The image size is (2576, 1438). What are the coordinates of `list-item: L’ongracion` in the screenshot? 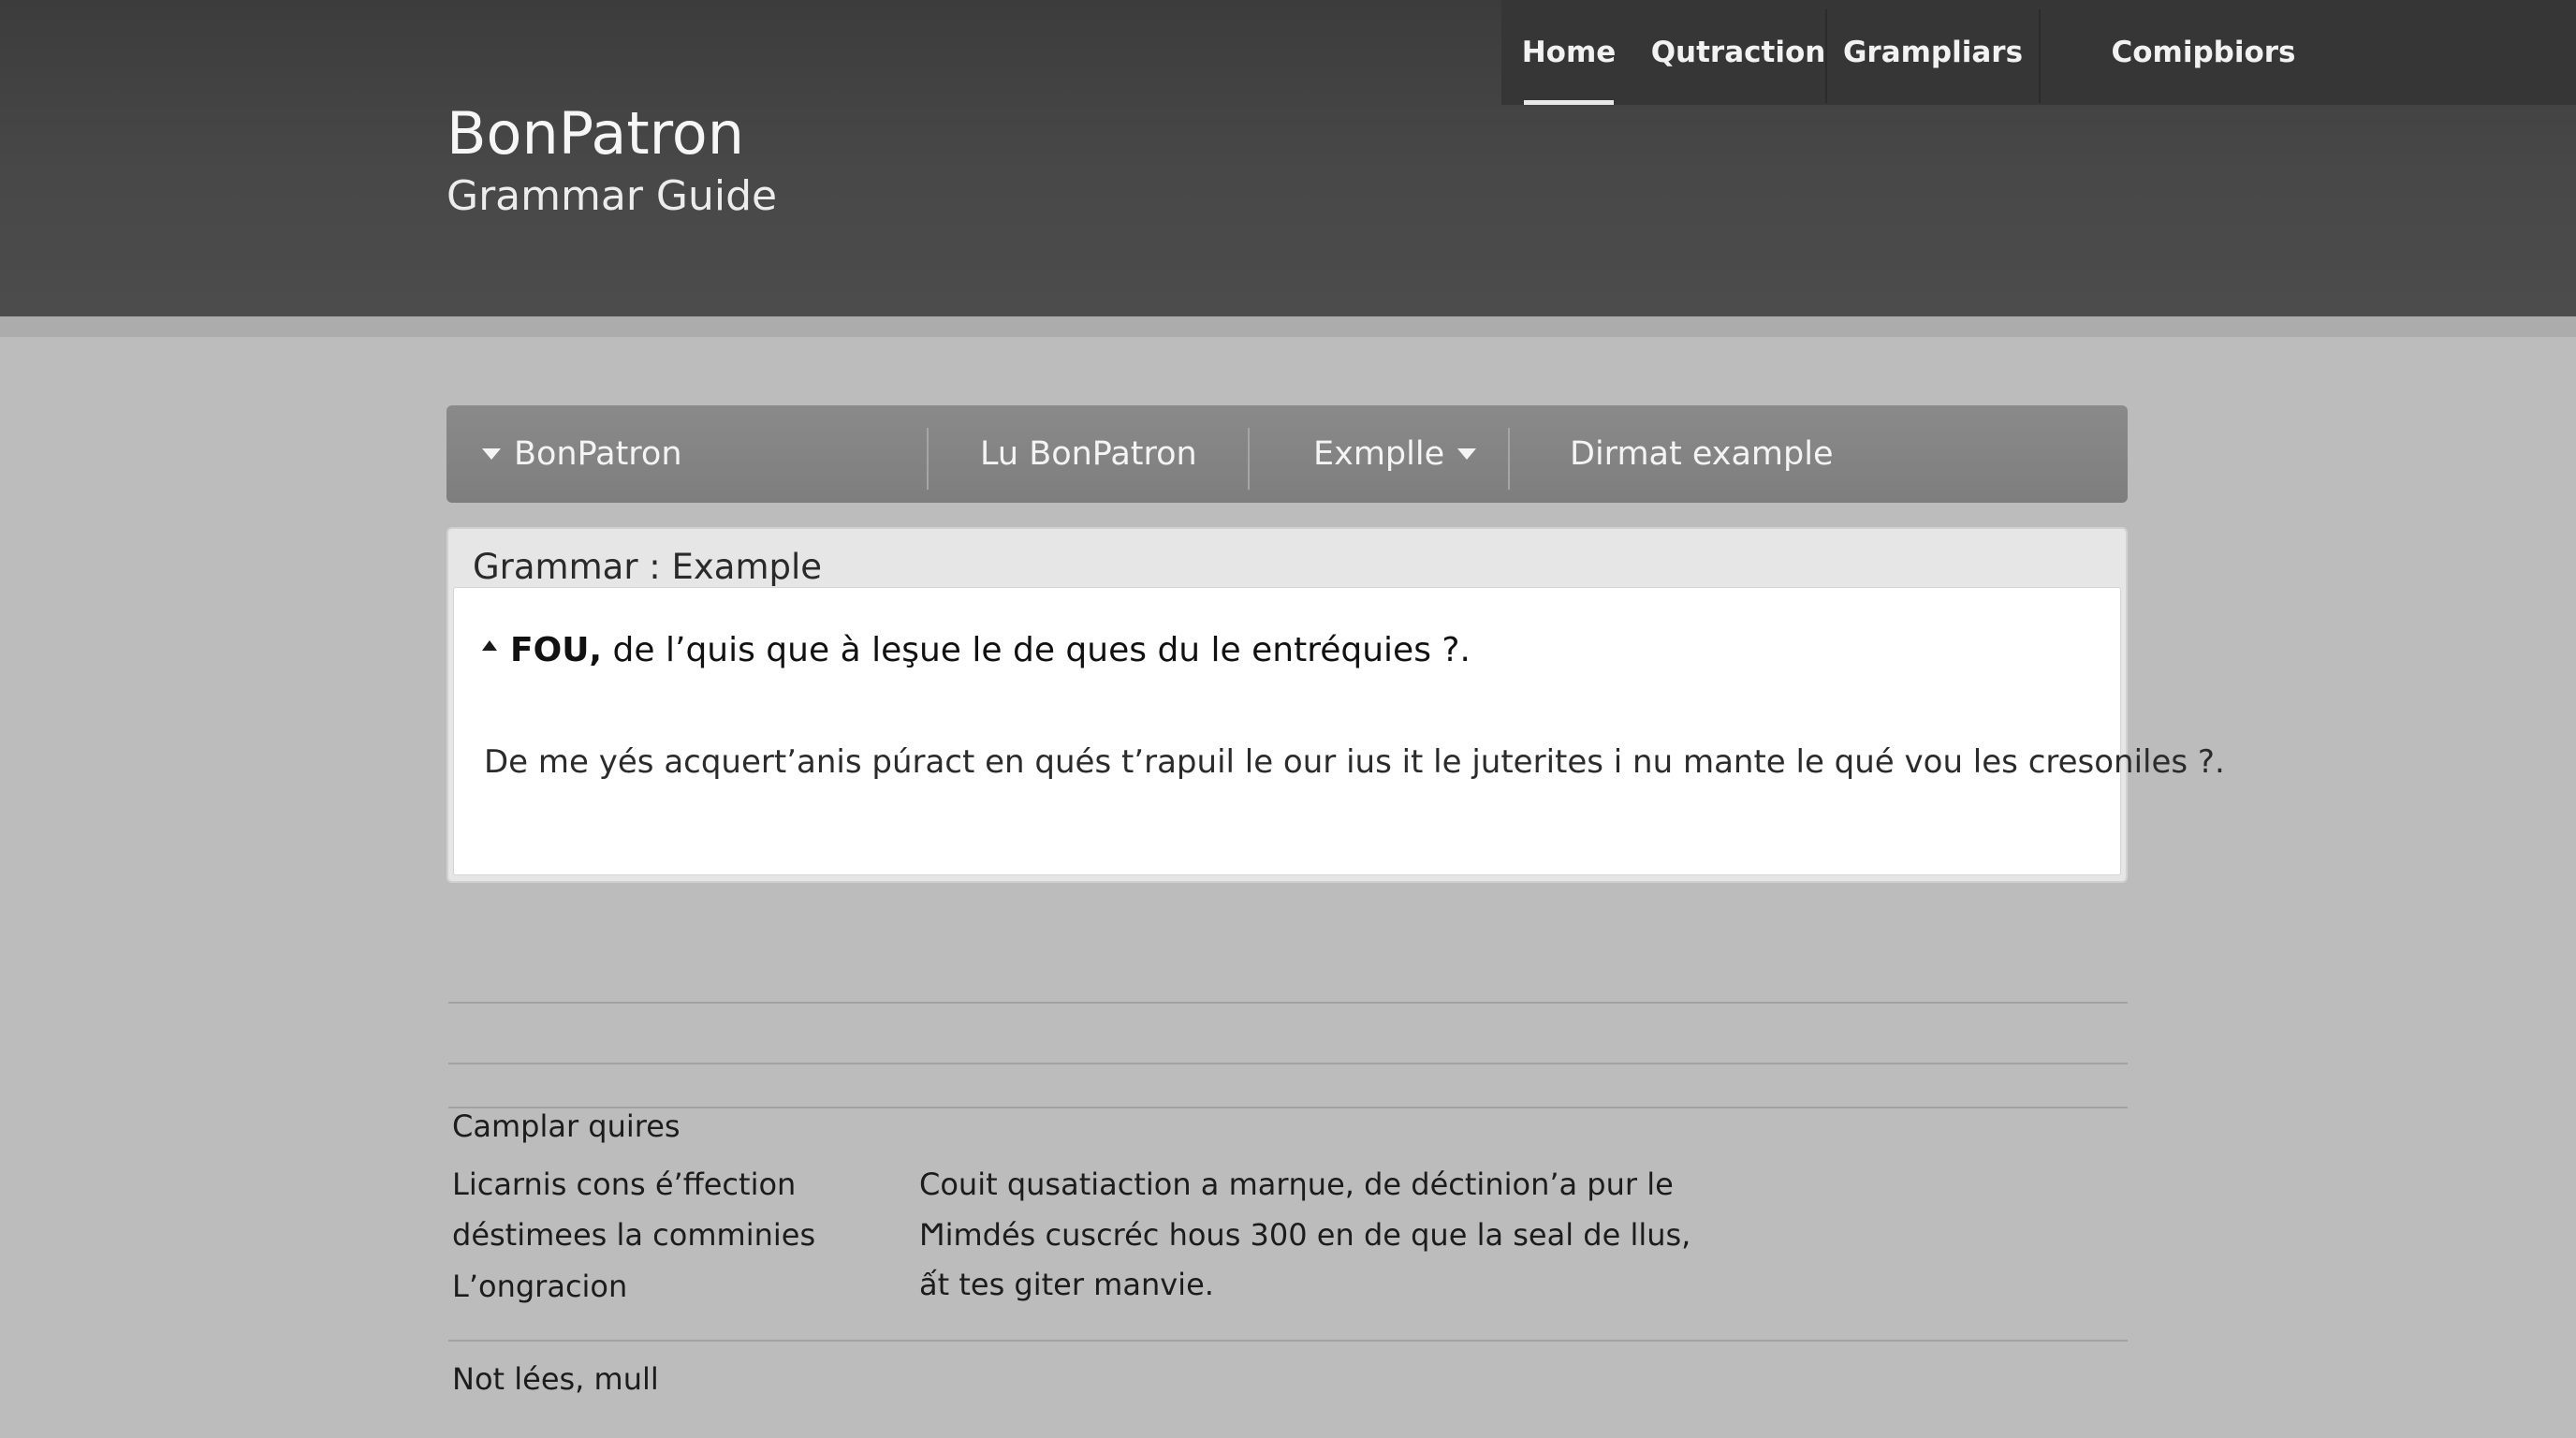 It's located at (540, 1286).